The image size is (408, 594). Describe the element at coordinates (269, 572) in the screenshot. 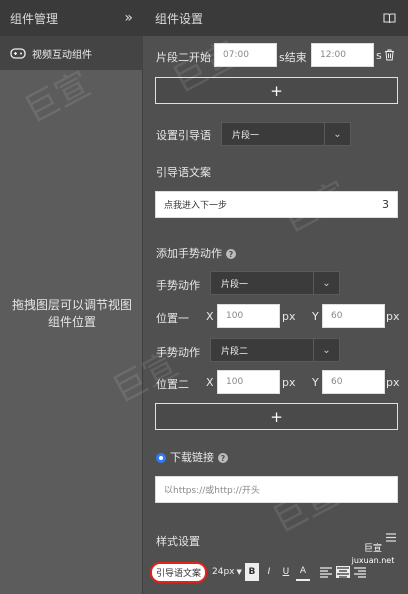

I see `italic-button: I` at that location.